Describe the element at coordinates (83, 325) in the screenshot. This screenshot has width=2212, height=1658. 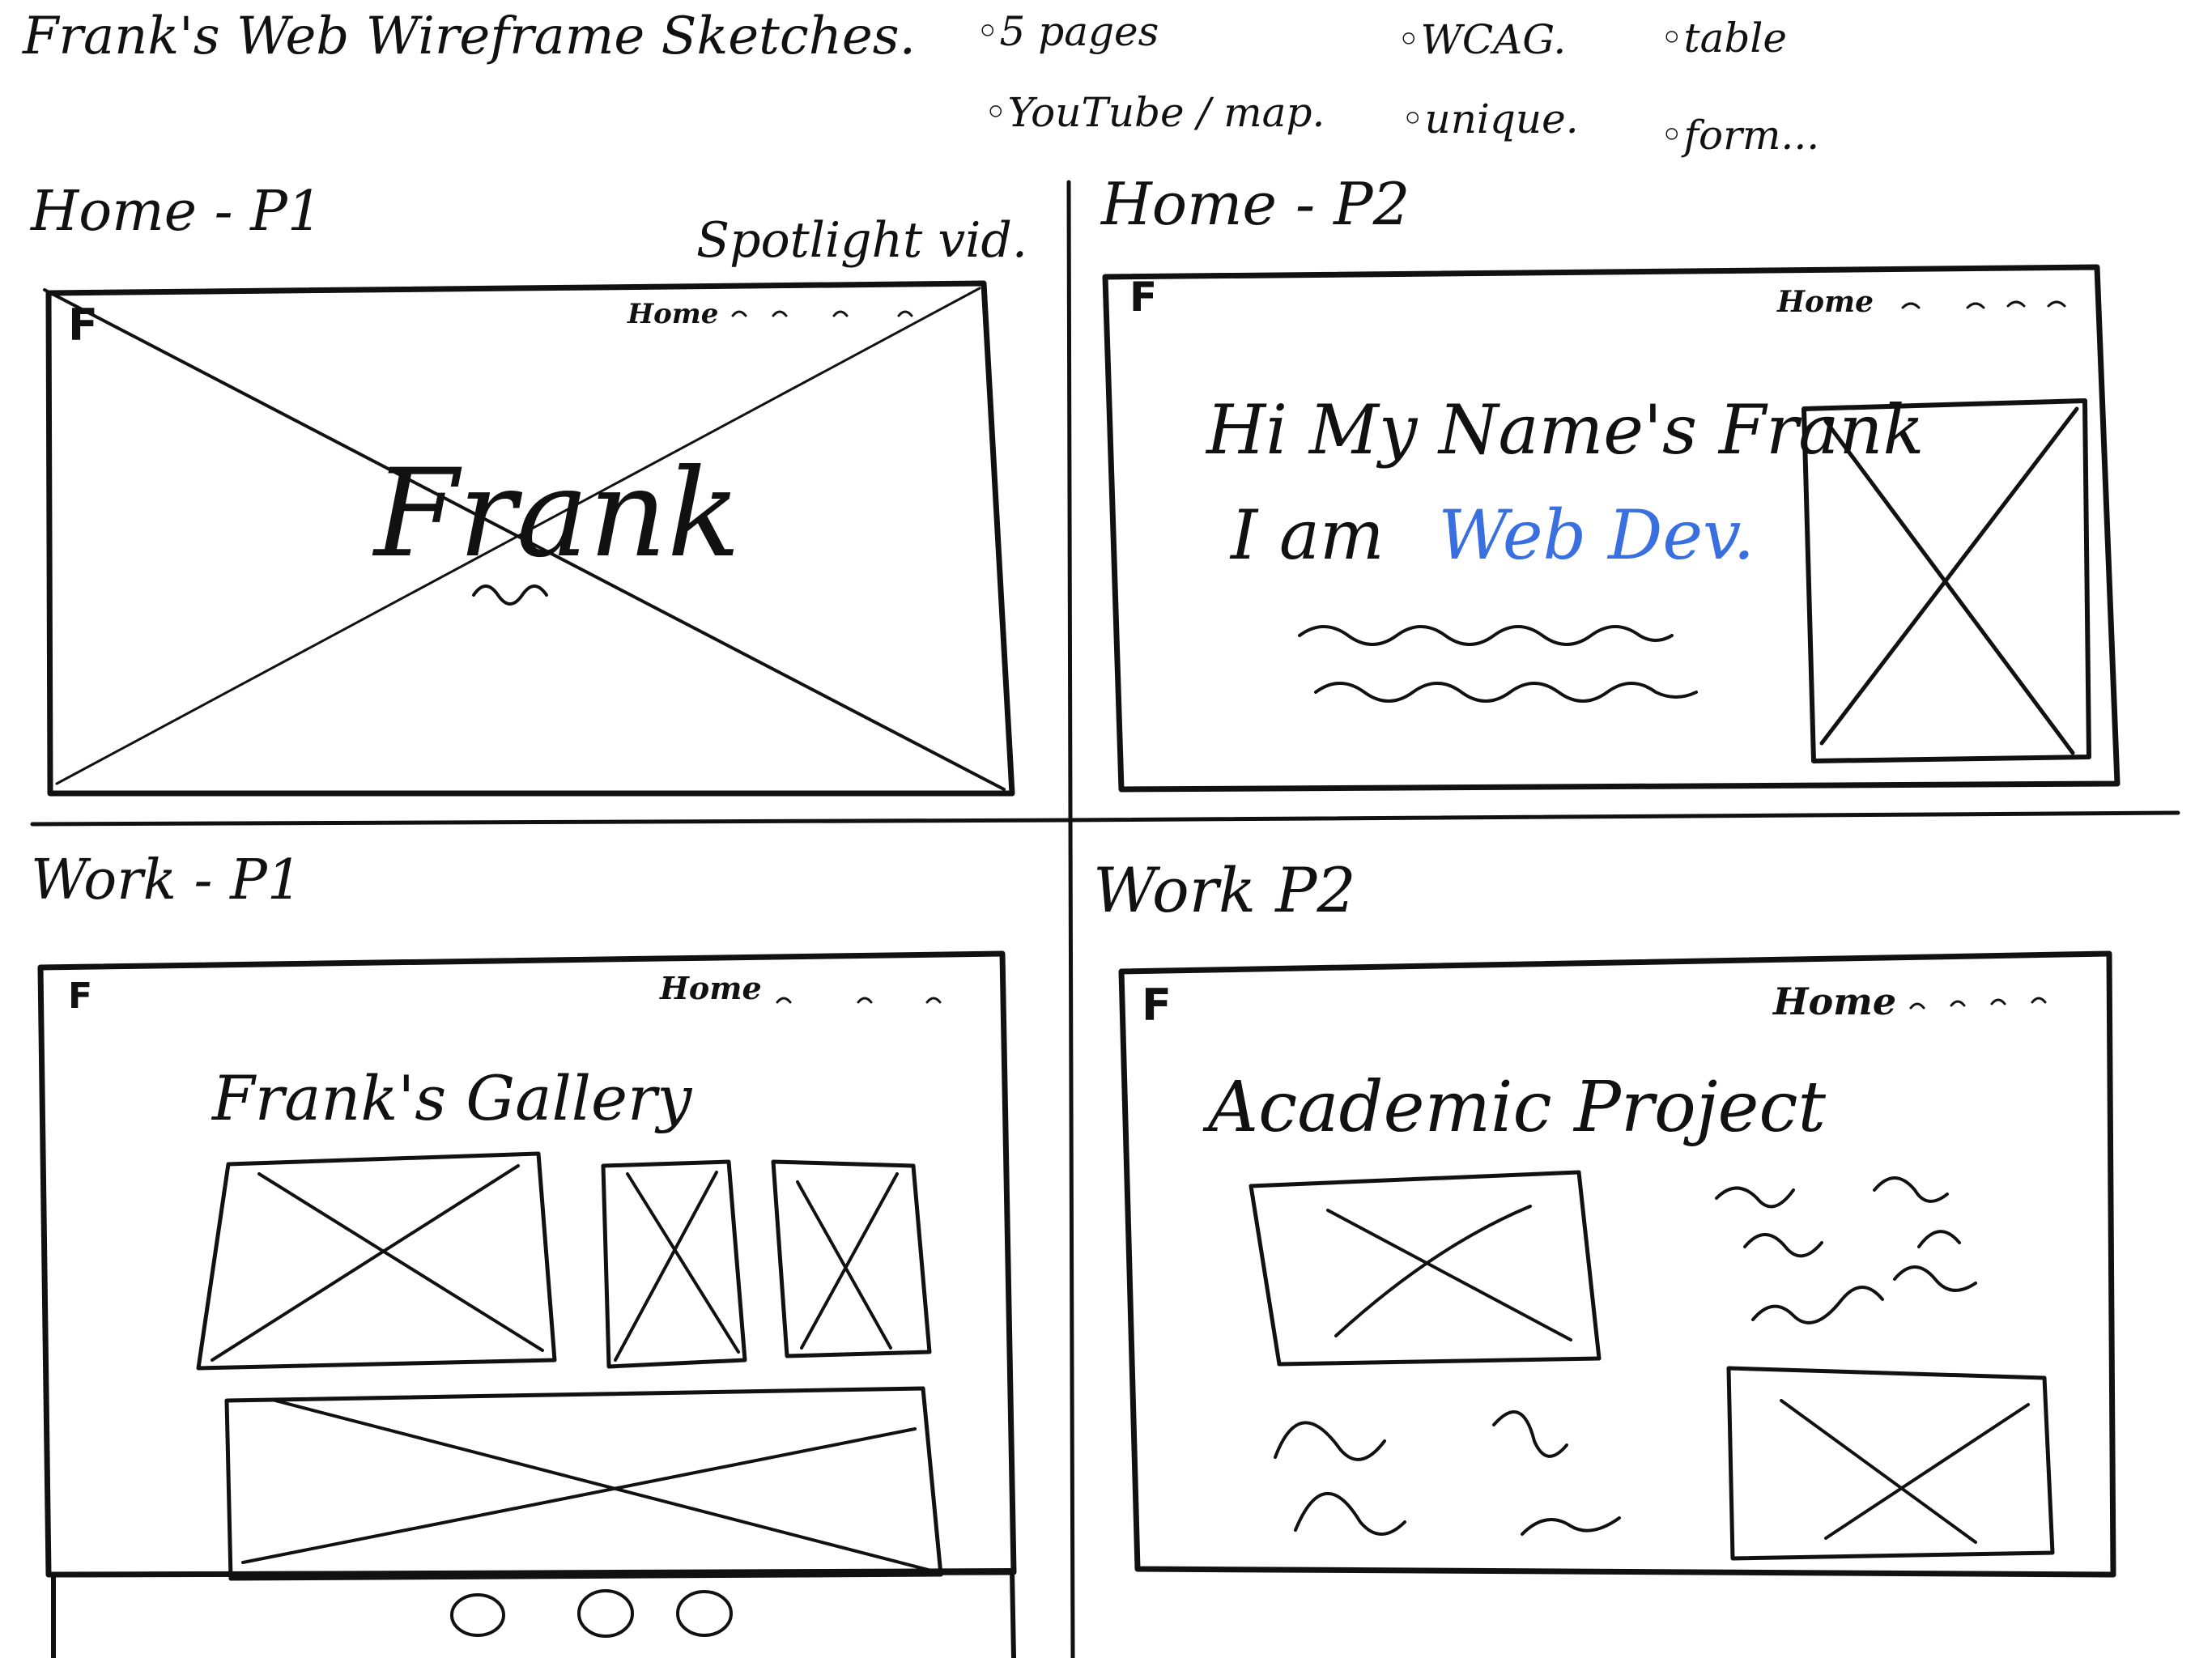
I see `home-p1-logo: F` at that location.